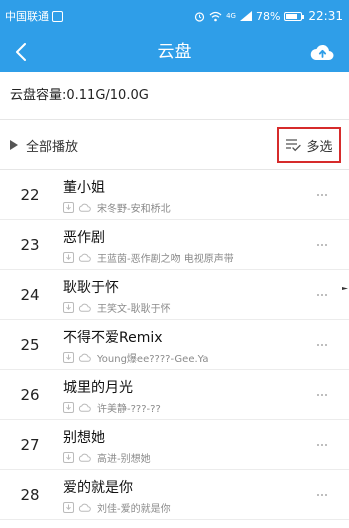 Image resolution: width=349 pixels, height=528 pixels. I want to click on song-title: 城里的月光, so click(98, 388).